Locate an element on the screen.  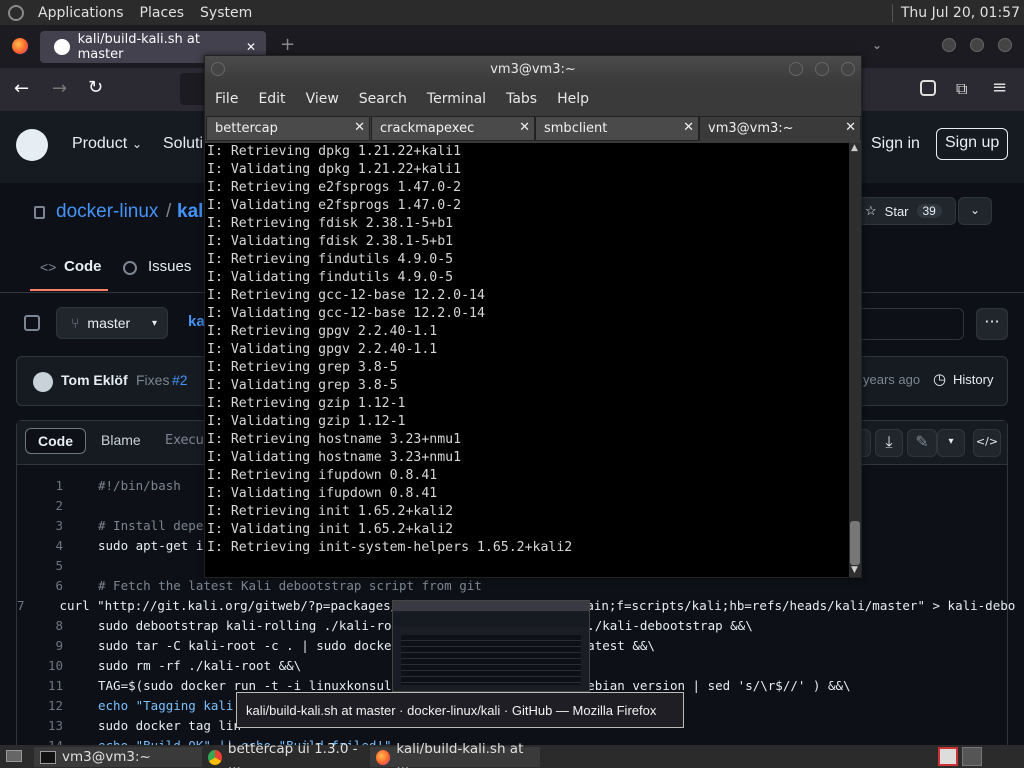
menu-help: Help is located at coordinates (573, 99).